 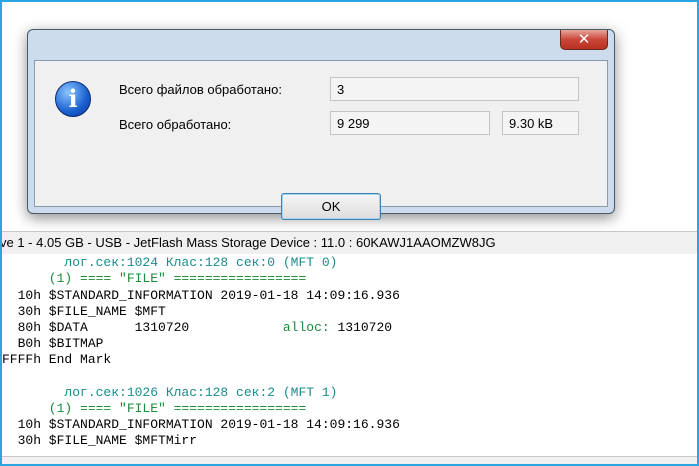 I want to click on total-processed-field: 9 299, so click(x=410, y=123).